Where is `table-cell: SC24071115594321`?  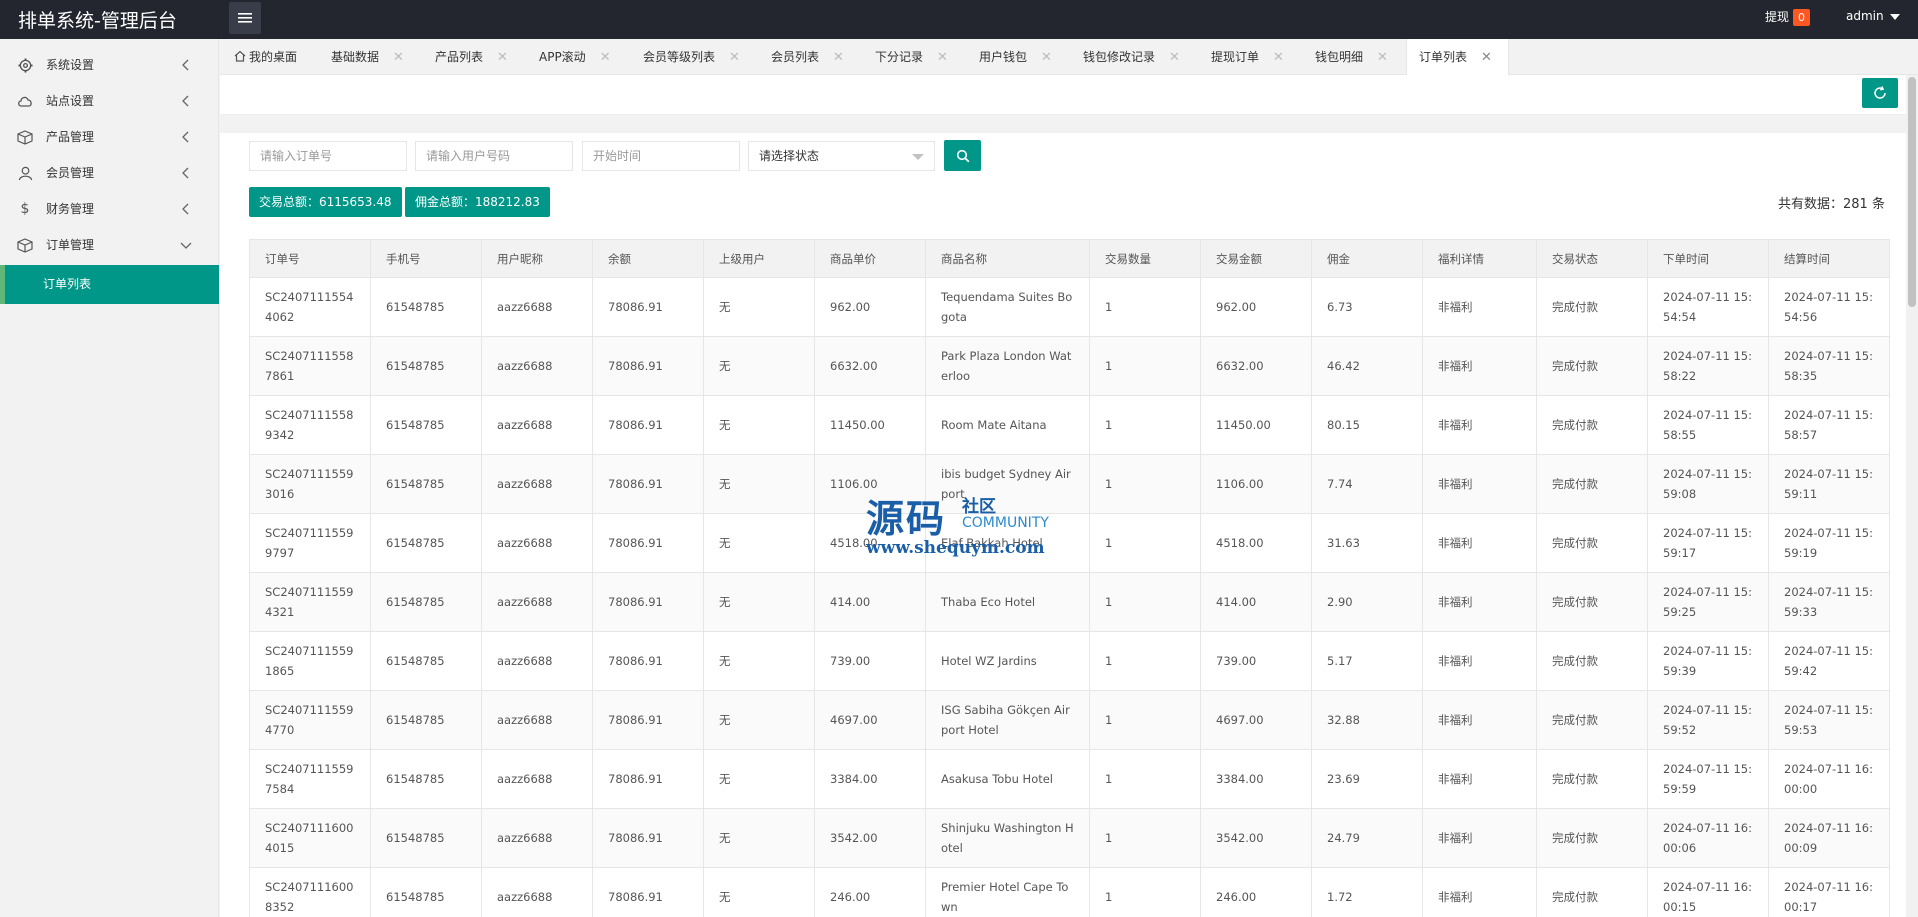 table-cell: SC24071115594321 is located at coordinates (310, 602).